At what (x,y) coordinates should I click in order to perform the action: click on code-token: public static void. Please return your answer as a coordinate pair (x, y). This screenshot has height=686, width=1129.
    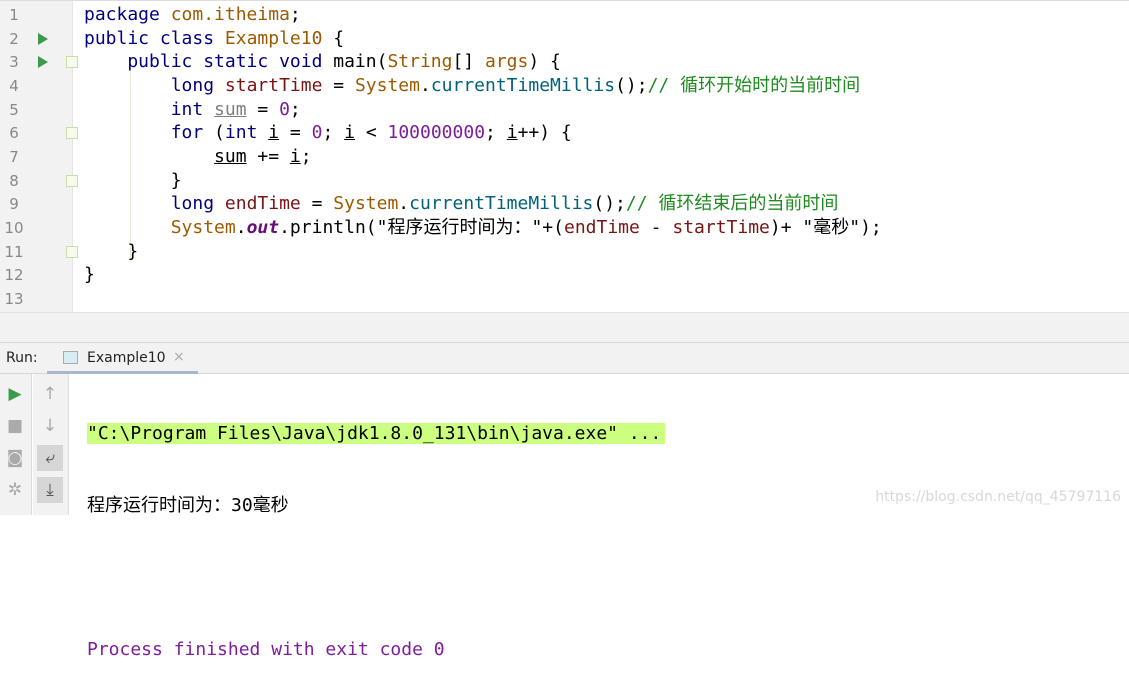
    Looking at the image, I should click on (209, 62).